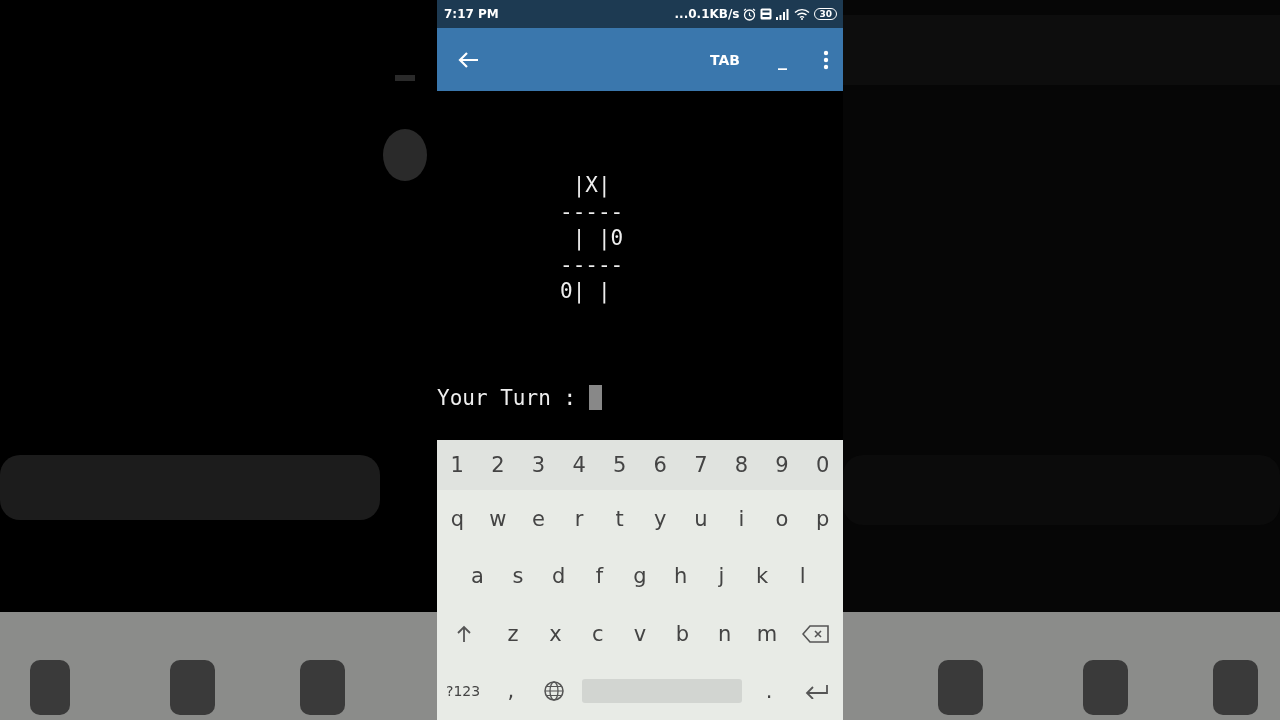  I want to click on keyboard-key: ,, so click(511, 691).